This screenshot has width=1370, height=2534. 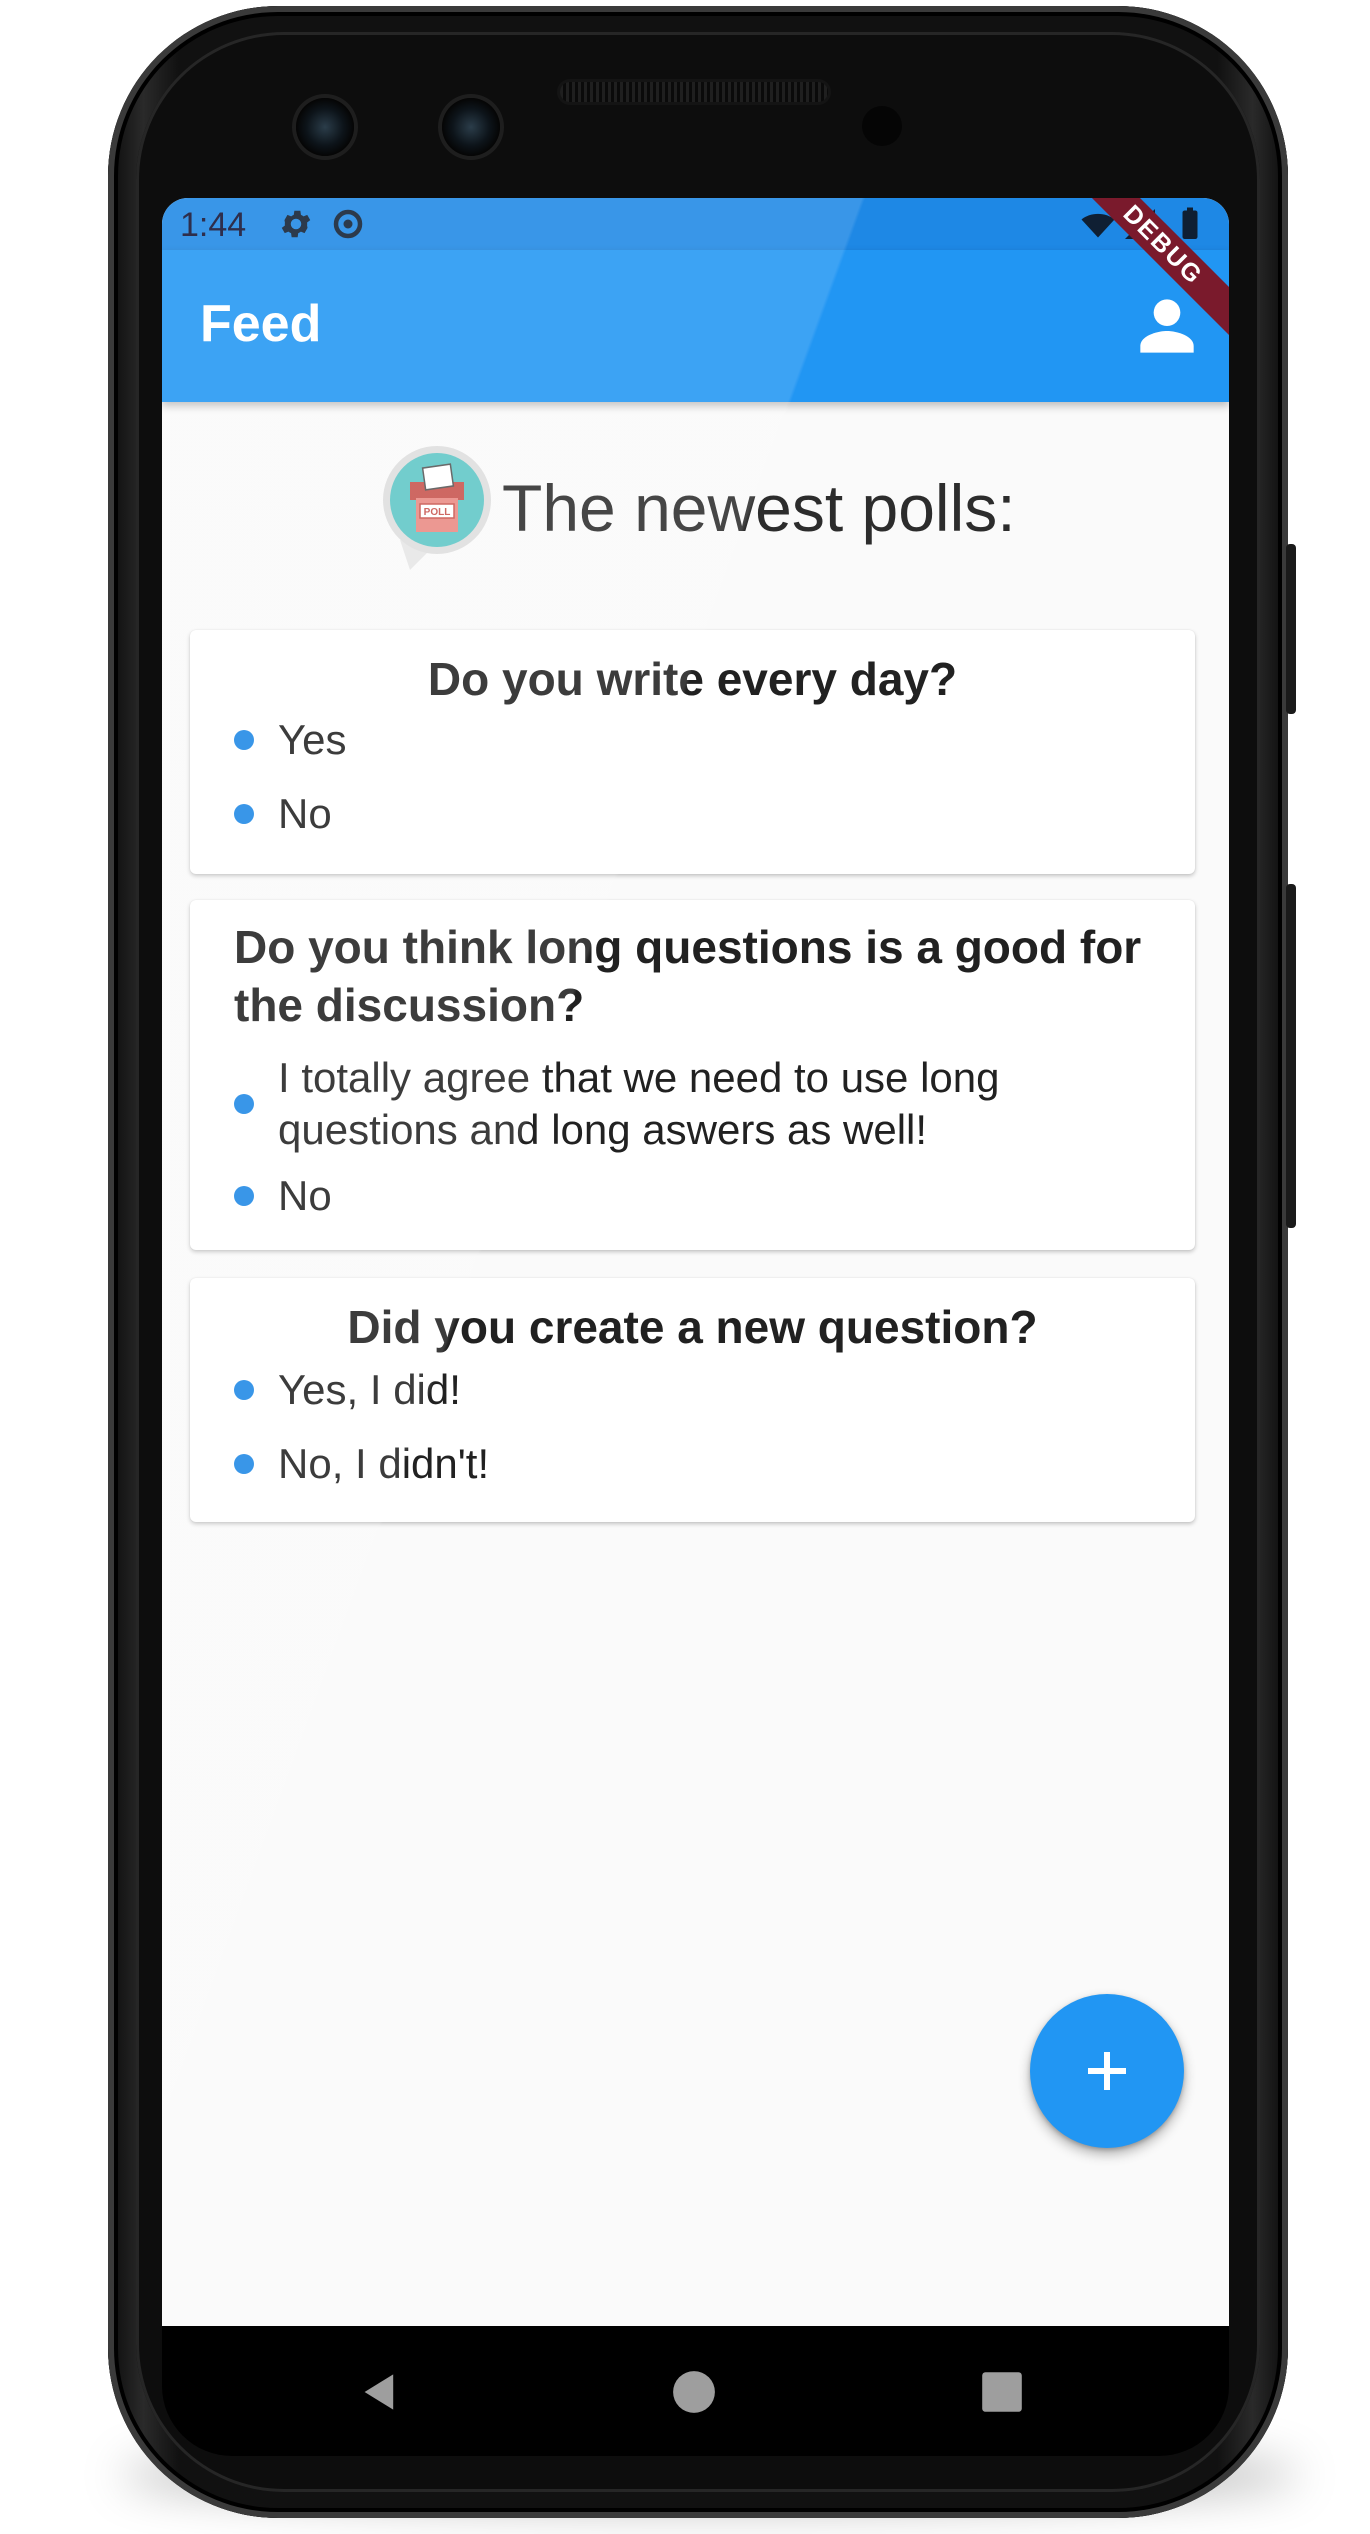 What do you see at coordinates (213, 225) in the screenshot?
I see `status-time: 1:44` at bounding box center [213, 225].